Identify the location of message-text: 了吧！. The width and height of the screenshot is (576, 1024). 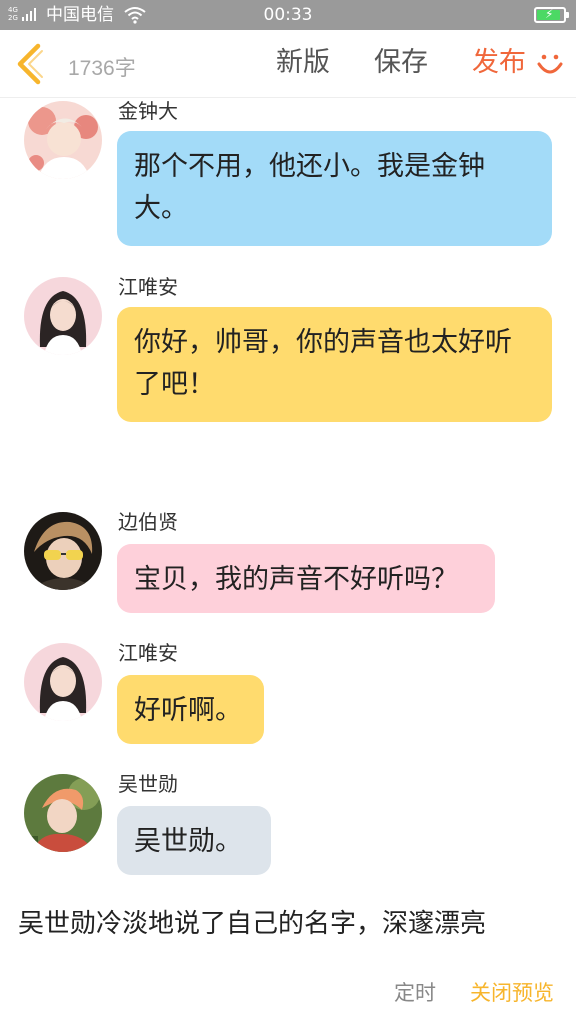
(174, 384).